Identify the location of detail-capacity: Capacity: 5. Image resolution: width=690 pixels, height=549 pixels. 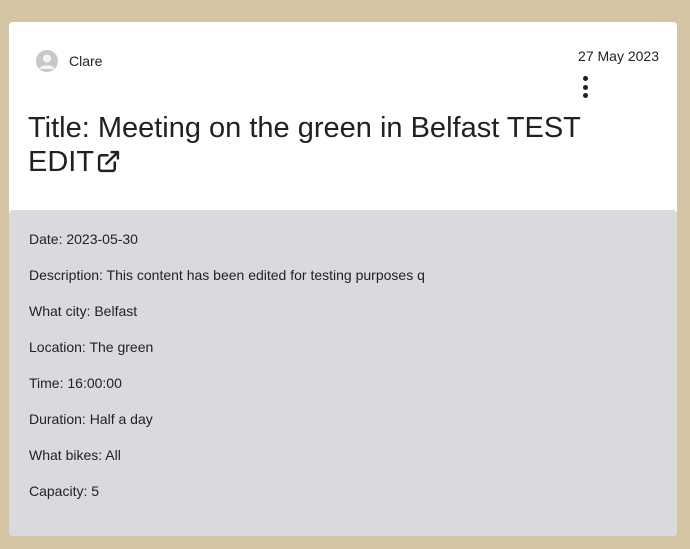
(64, 491).